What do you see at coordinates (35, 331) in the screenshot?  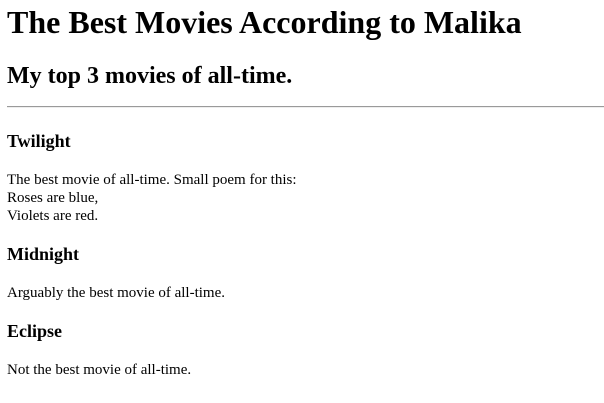 I see `movie-title: Eclipse` at bounding box center [35, 331].